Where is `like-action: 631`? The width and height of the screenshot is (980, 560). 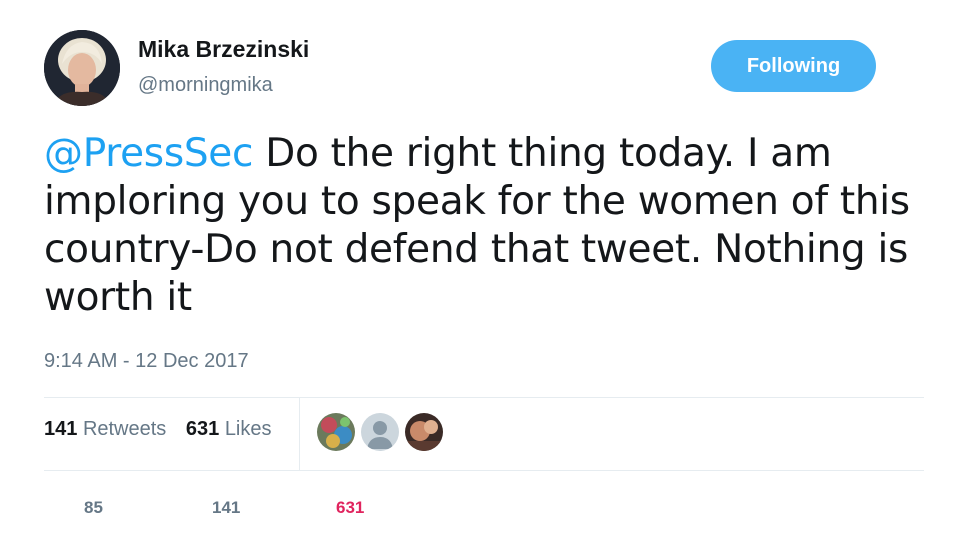 like-action: 631 is located at coordinates (350, 508).